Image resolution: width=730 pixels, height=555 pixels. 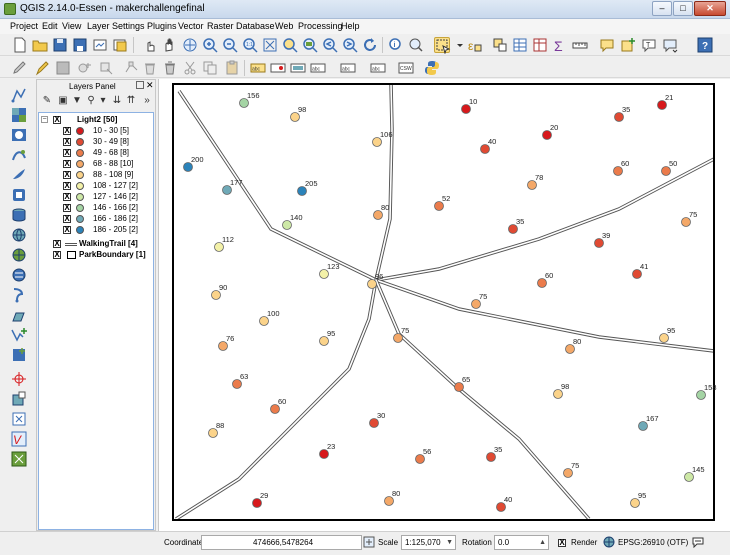 What do you see at coordinates (112, 255) in the screenshot?
I see `layer-name: ParkBoundary [1]` at bounding box center [112, 255].